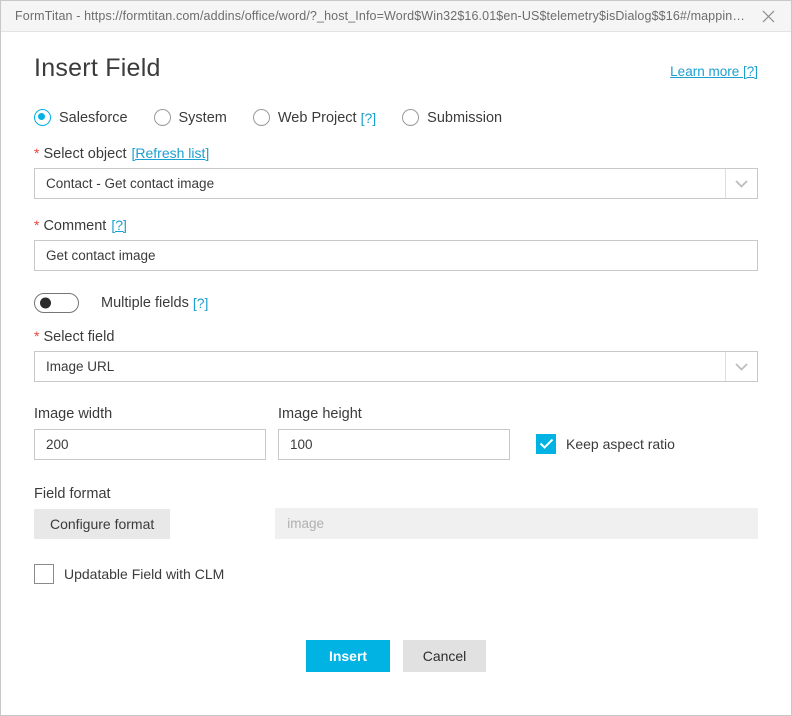 This screenshot has width=792, height=716. Describe the element at coordinates (396, 255) in the screenshot. I see `comment-input` at that location.